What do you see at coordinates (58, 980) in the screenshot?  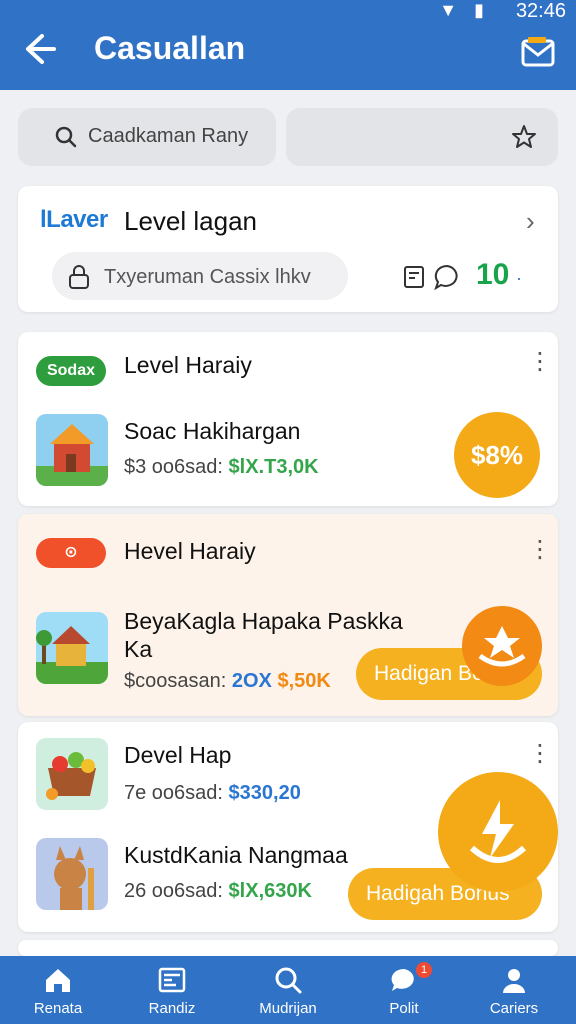 I see `home-icon` at bounding box center [58, 980].